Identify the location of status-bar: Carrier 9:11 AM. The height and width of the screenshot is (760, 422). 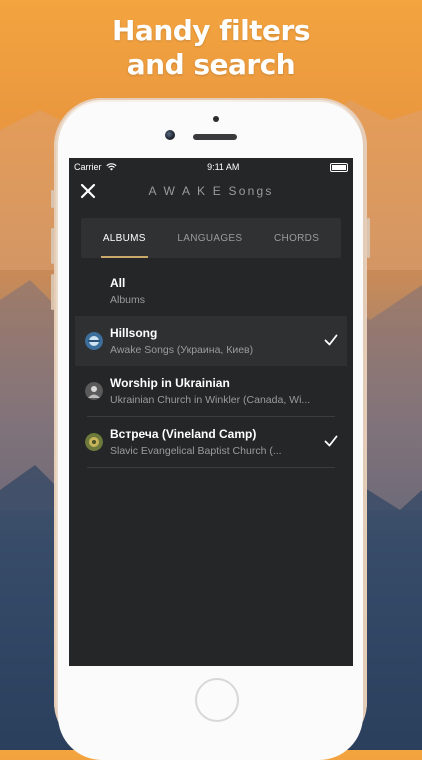
(211, 167).